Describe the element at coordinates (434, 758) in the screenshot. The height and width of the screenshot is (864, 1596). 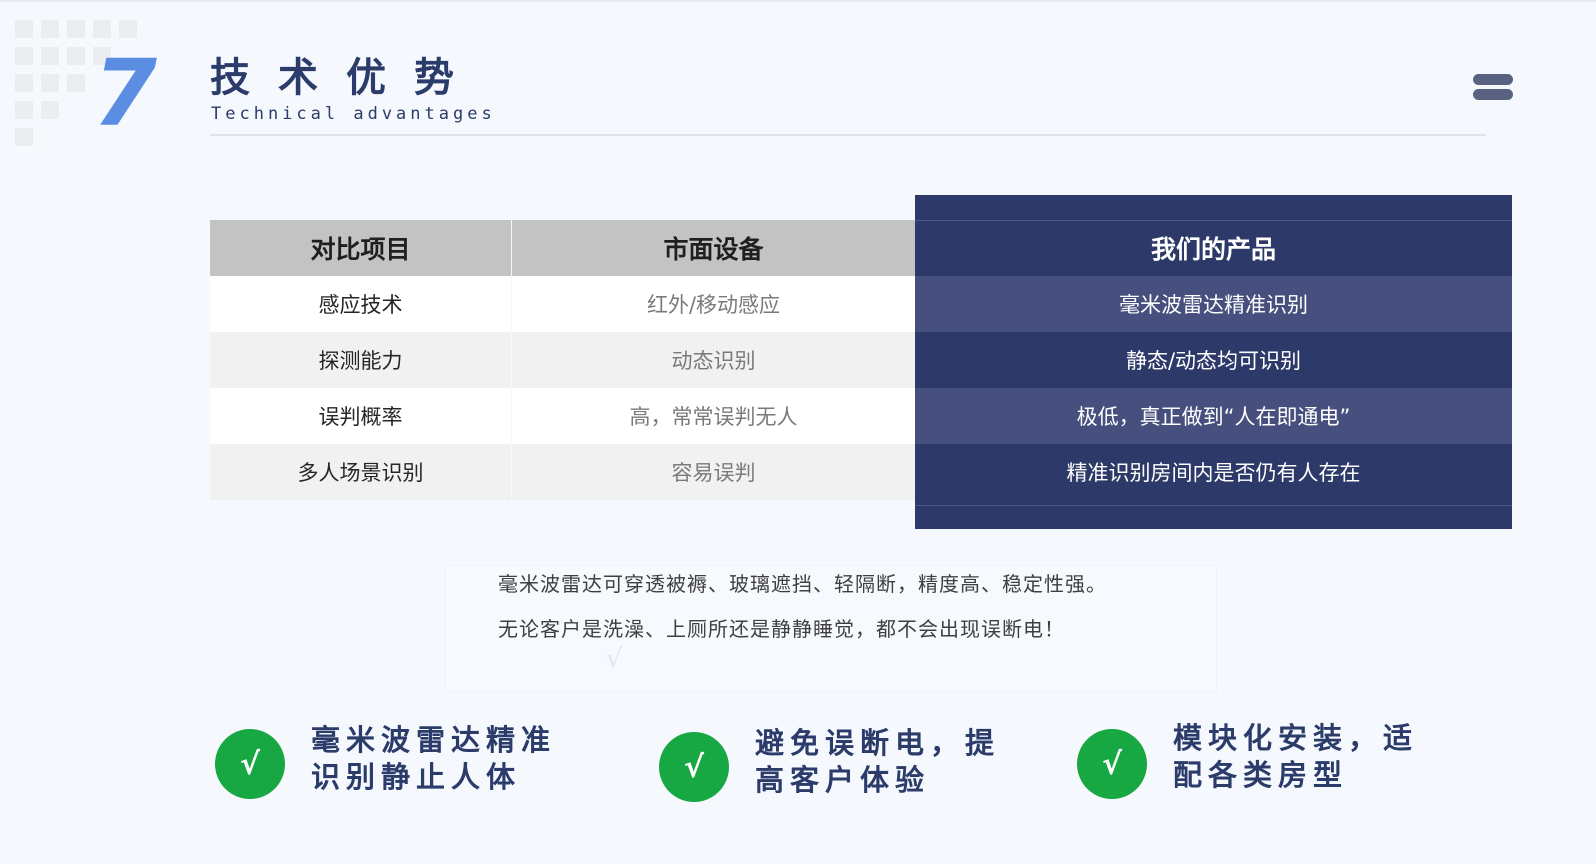
I see `feature-text: 毫米波雷达精准 识别静止人体` at that location.